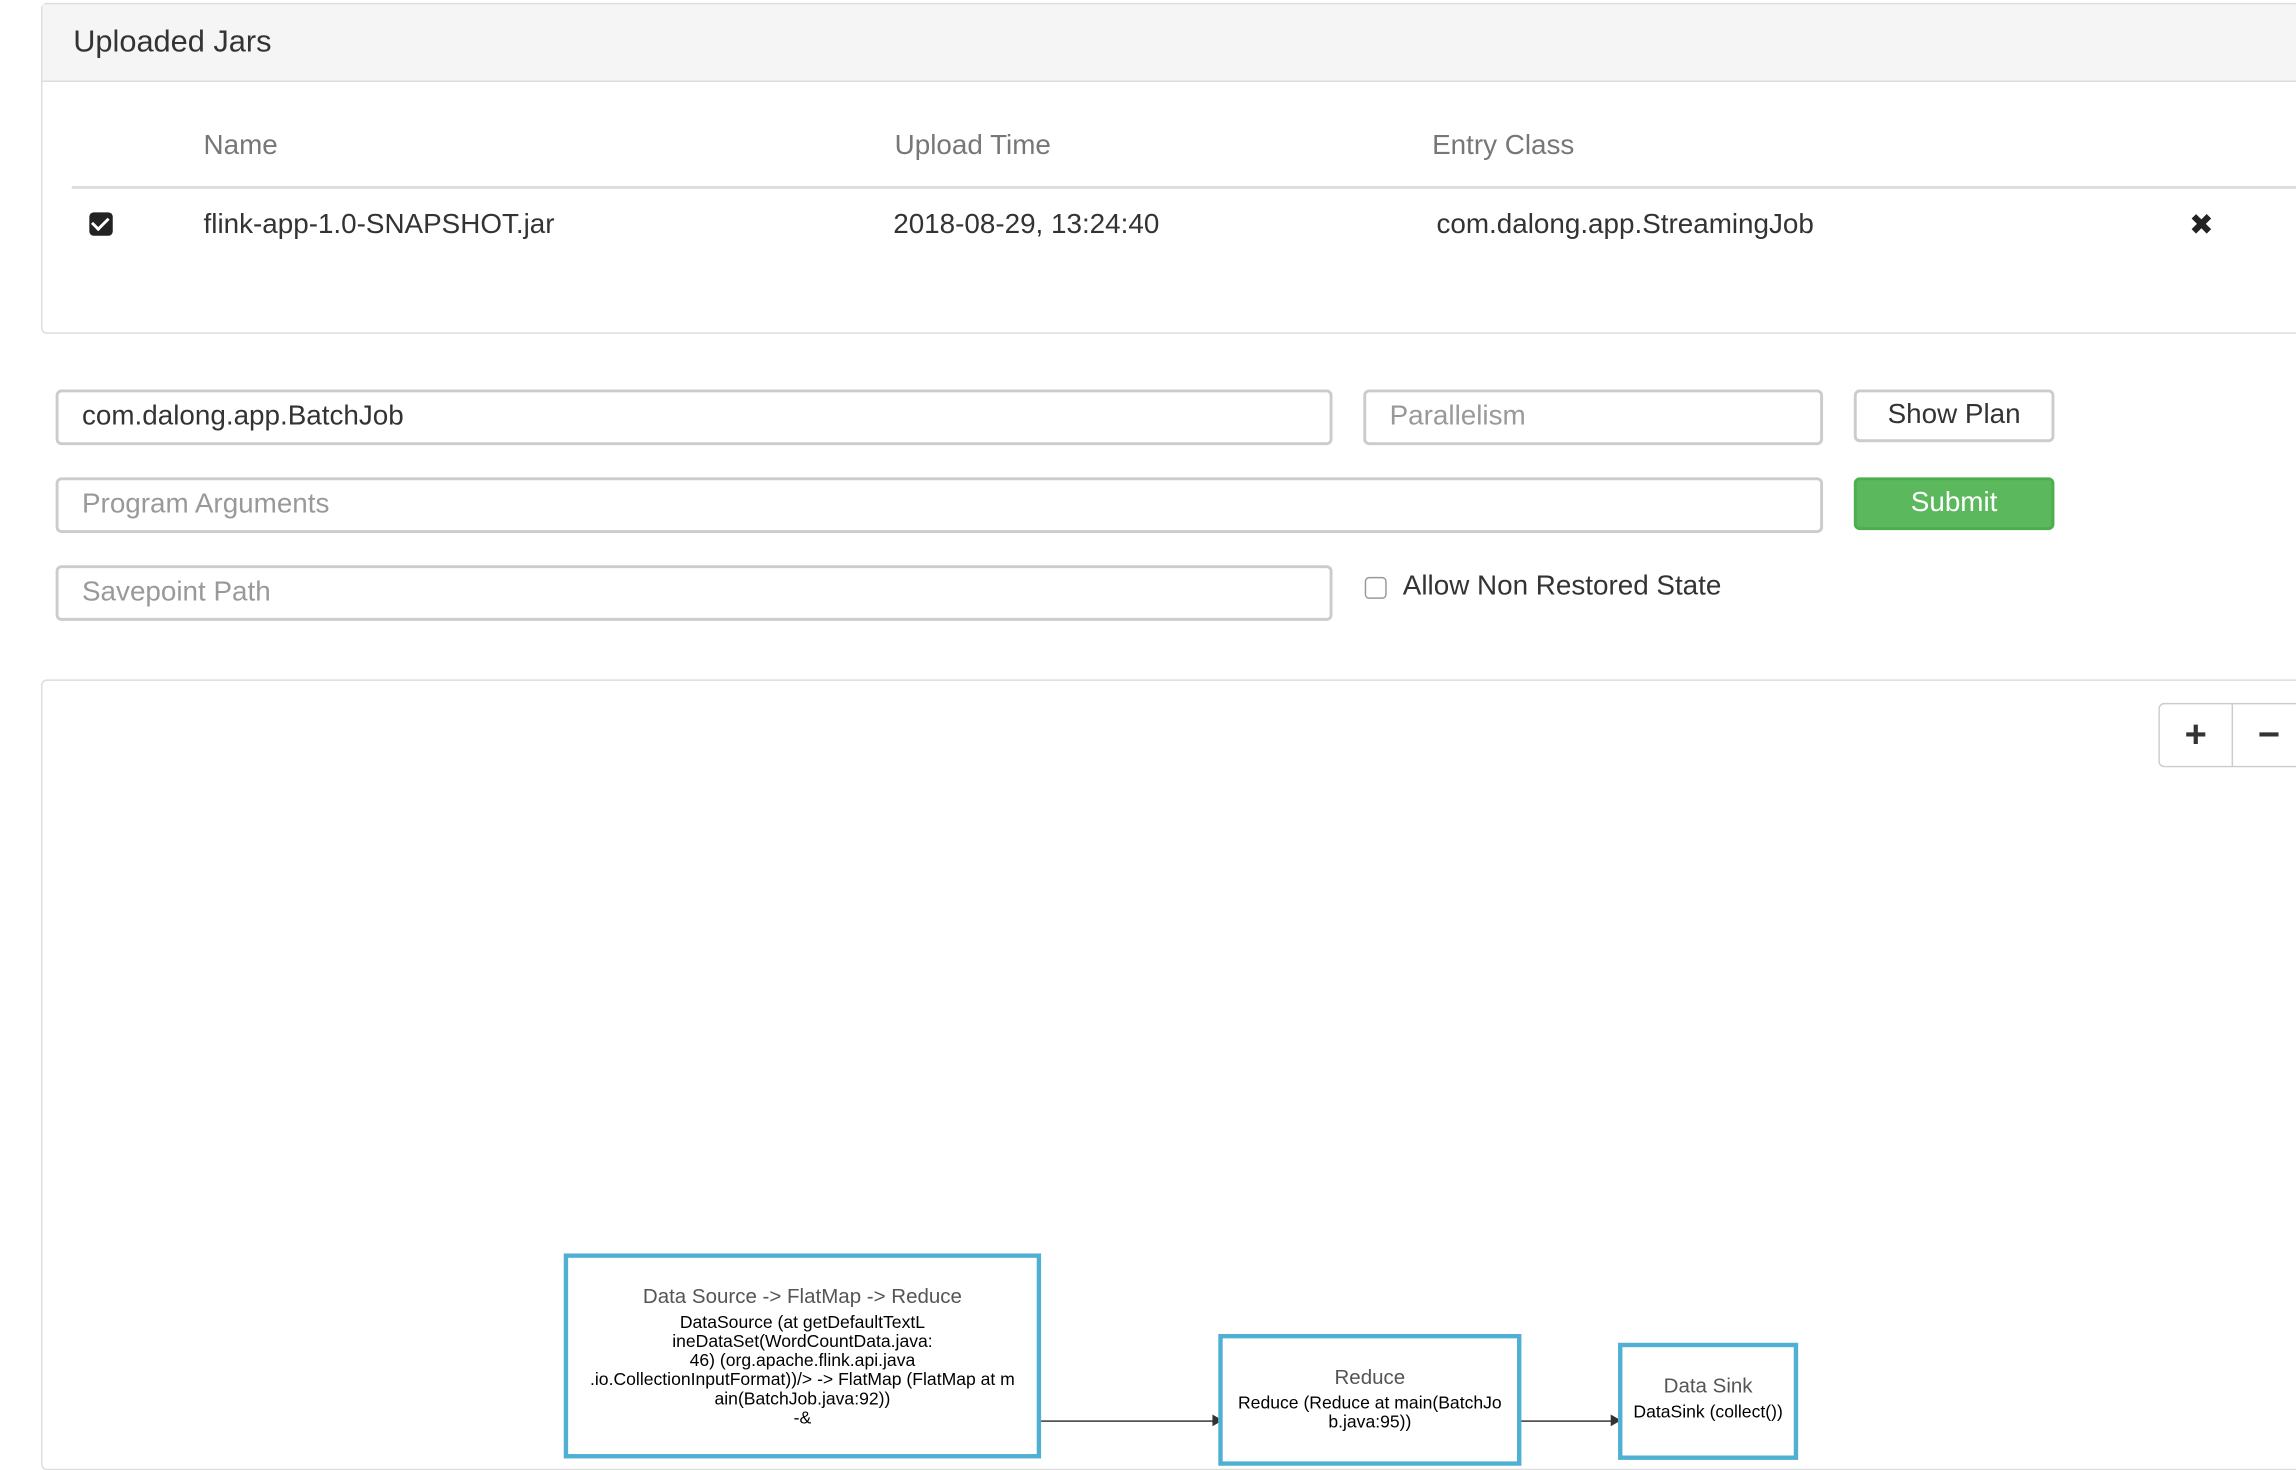  Describe the element at coordinates (802, 1322) in the screenshot. I see `node-description-line: DataSource (at getDefaultTextL` at that location.